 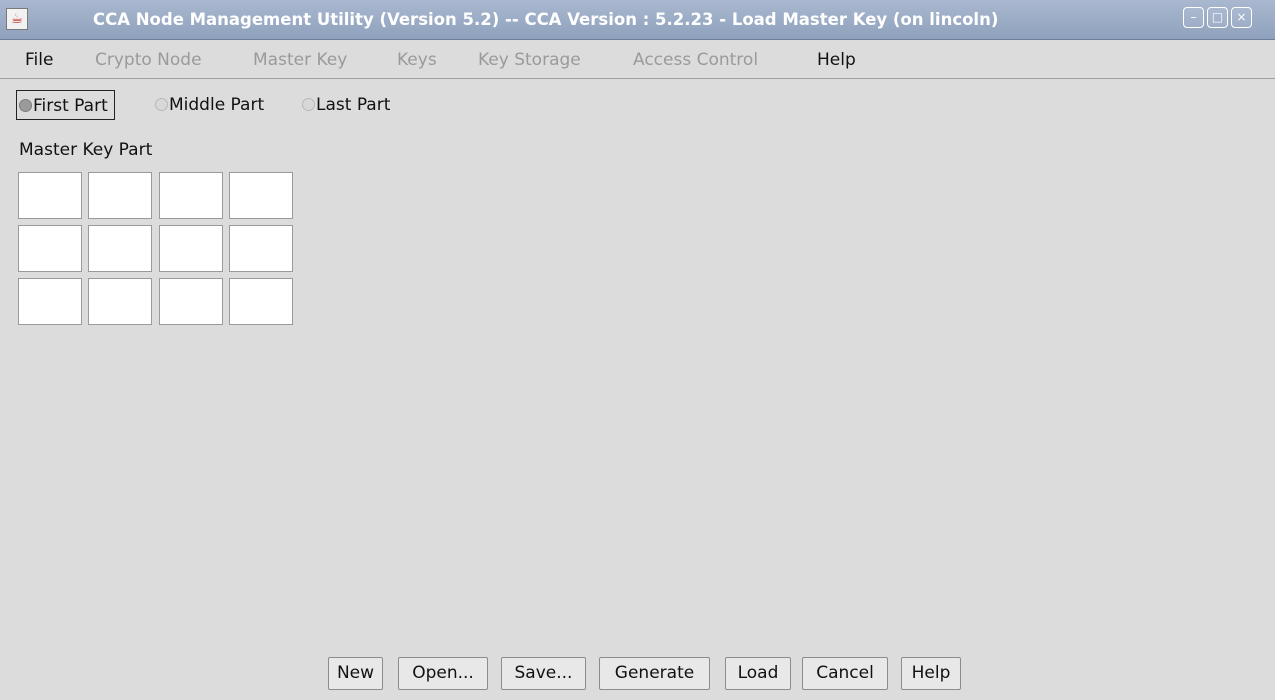 What do you see at coordinates (345, 105) in the screenshot?
I see `radio-last-part: Last Part` at bounding box center [345, 105].